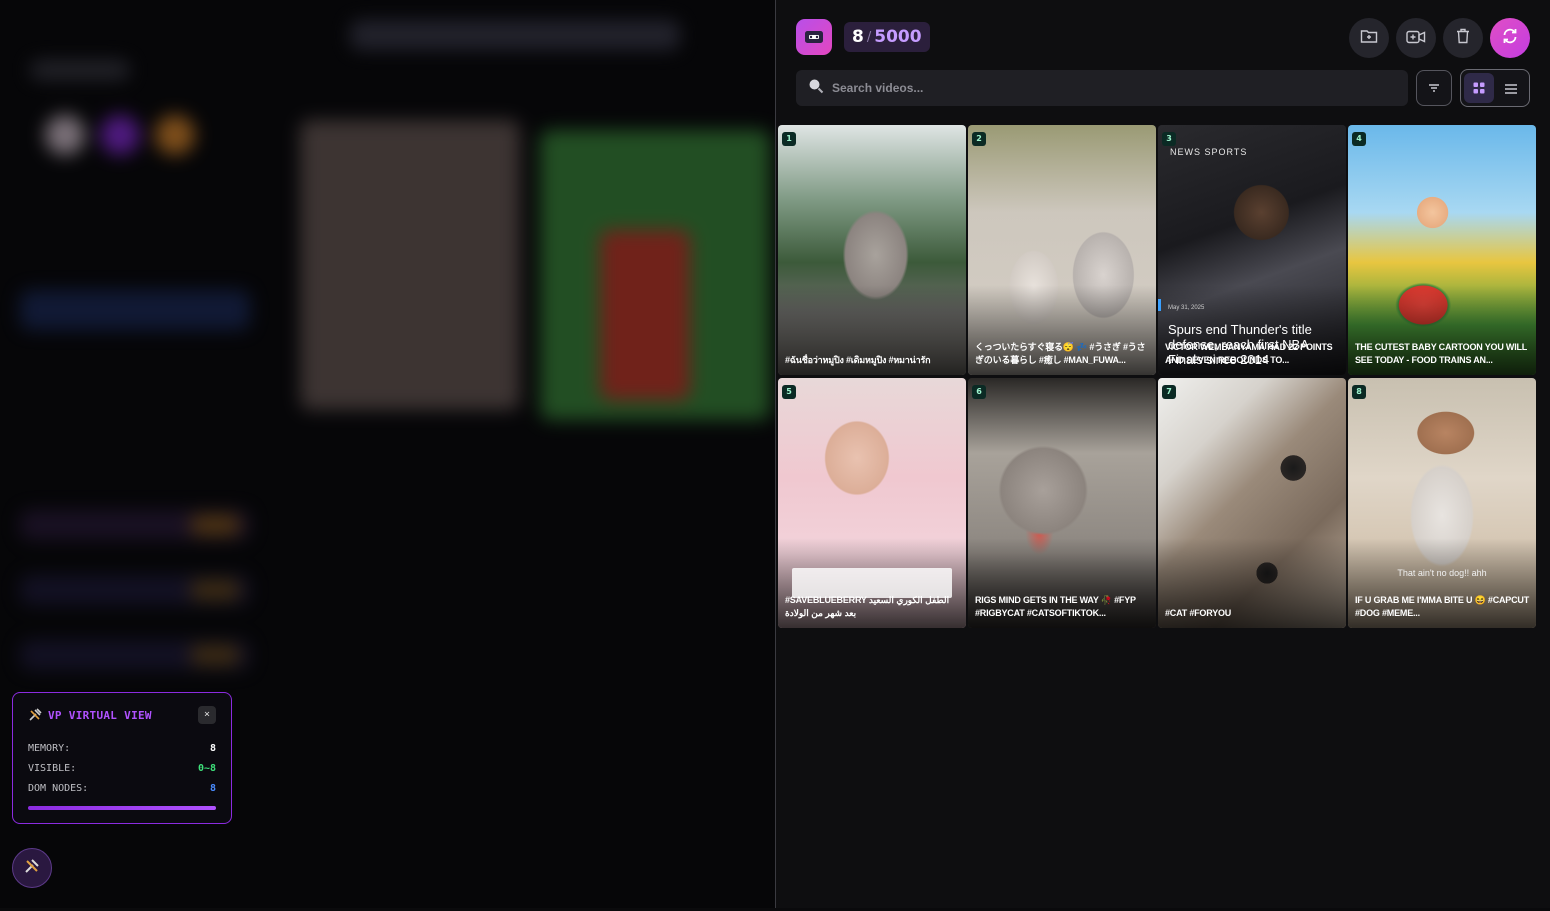  I want to click on dom-nodes-value: 8, so click(212, 788).